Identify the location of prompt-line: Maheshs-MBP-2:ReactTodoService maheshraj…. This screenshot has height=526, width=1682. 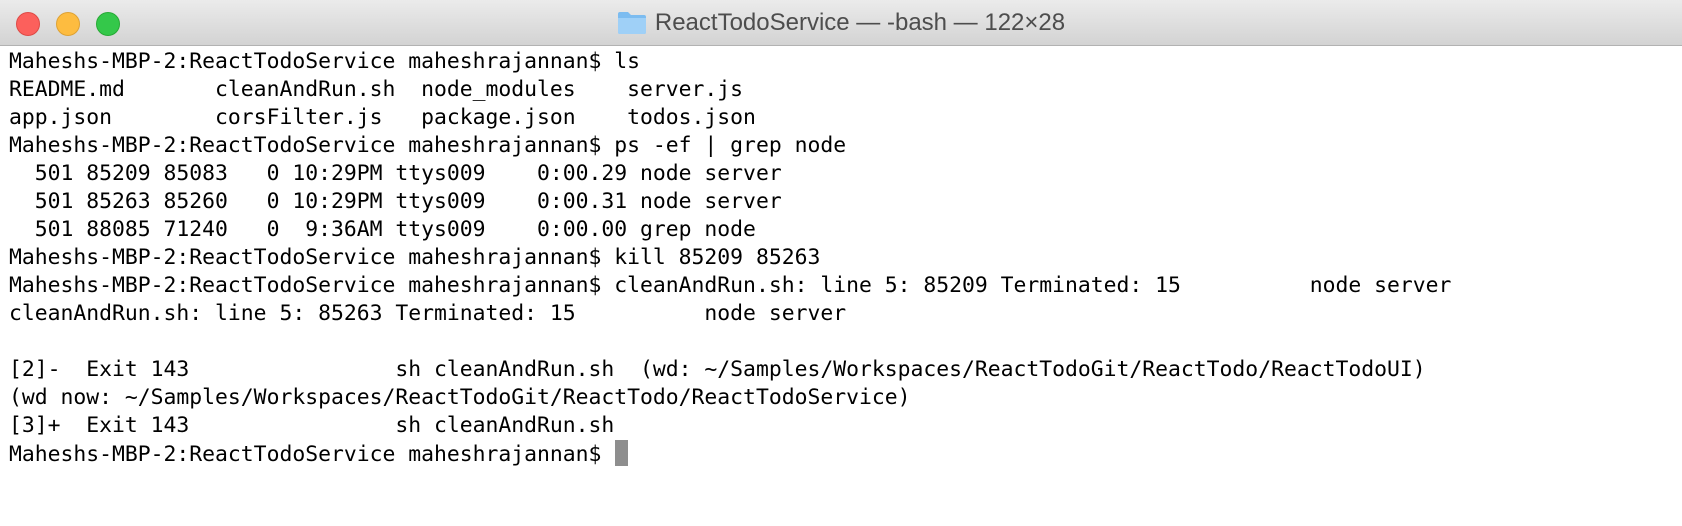
(839, 454).